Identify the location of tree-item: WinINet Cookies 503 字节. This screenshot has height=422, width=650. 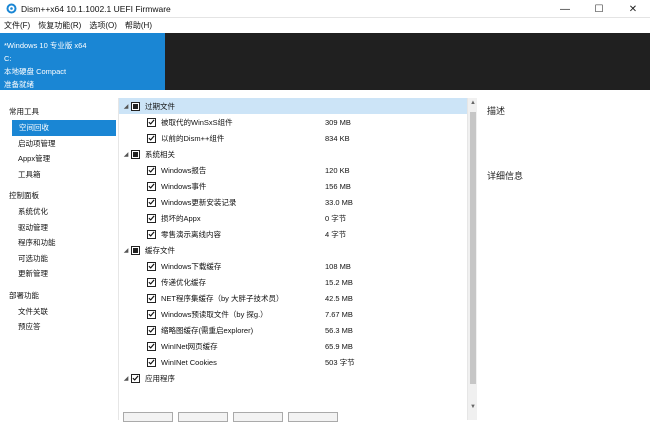
(298, 362).